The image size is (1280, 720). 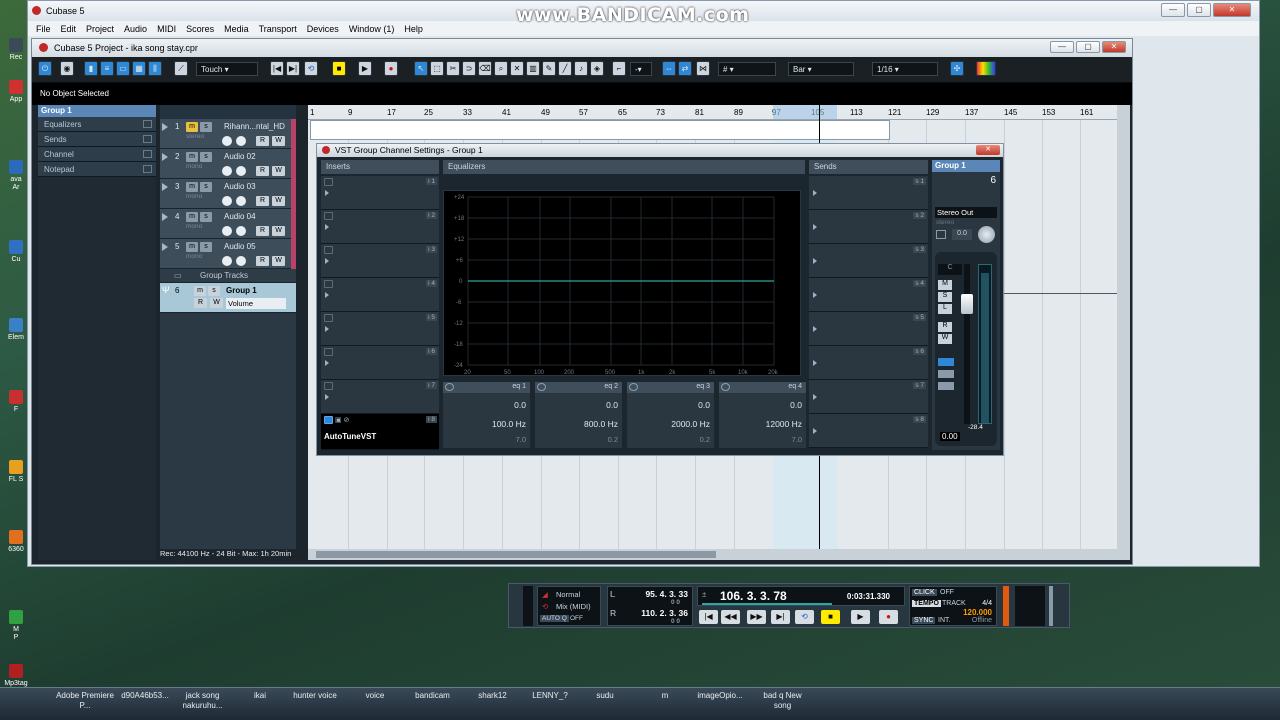 What do you see at coordinates (573, 606) in the screenshot?
I see `cycle-record-mode-select: Mix (MIDI)` at bounding box center [573, 606].